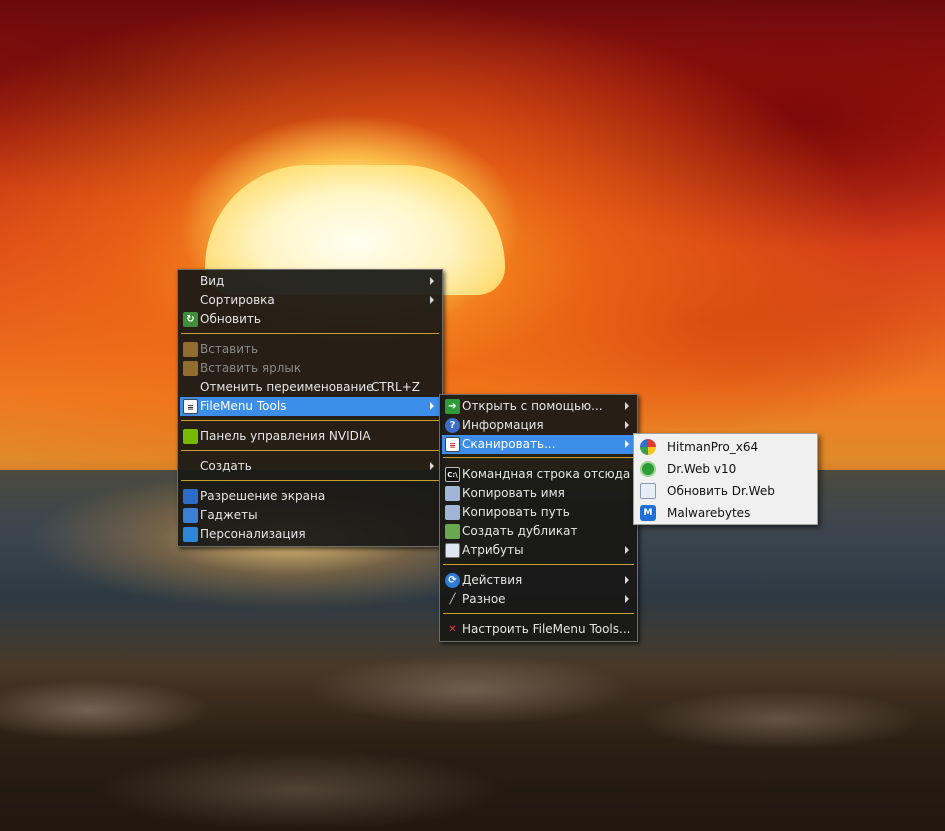 The image size is (945, 831). Describe the element at coordinates (190, 319) in the screenshot. I see `refresh-icon: ↻` at that location.